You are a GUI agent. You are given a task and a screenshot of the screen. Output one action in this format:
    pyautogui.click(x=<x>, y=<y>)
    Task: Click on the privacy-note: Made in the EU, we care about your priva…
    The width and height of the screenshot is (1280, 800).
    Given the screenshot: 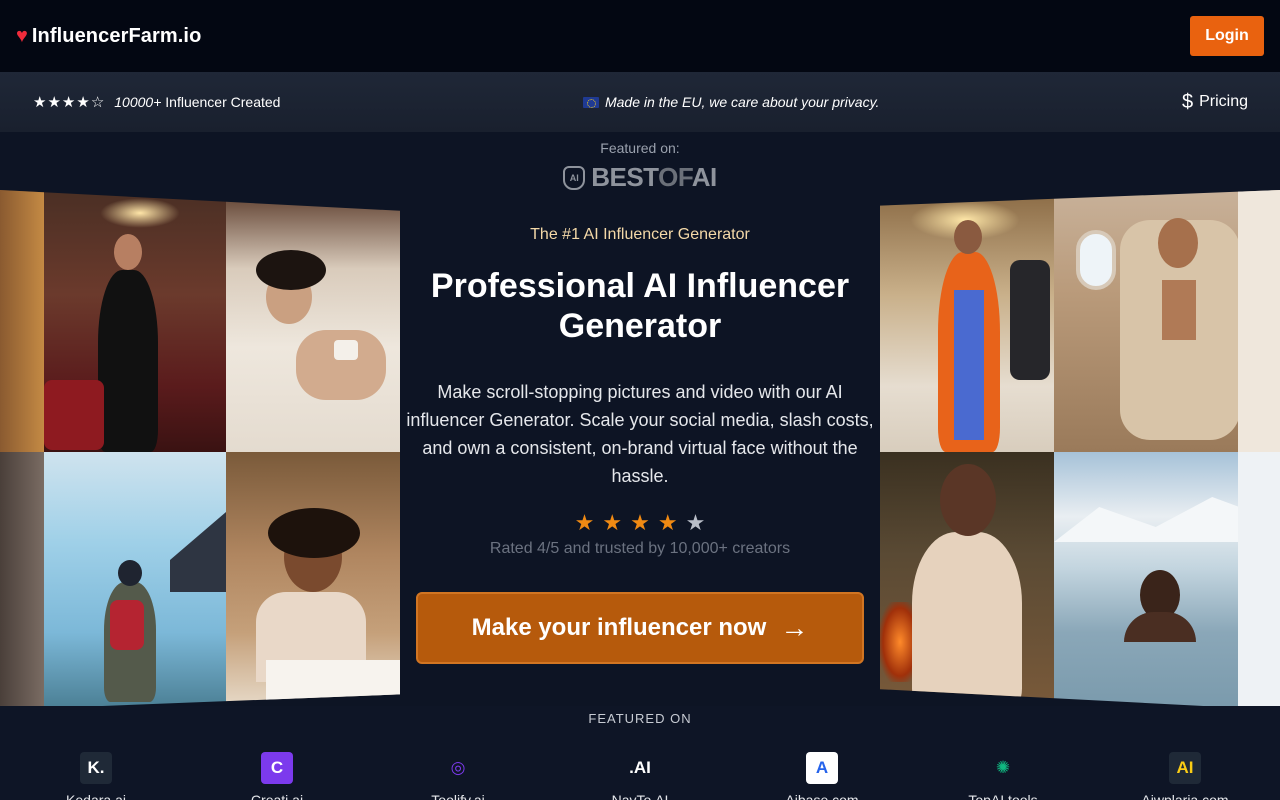 What is the action you would take?
    pyautogui.click(x=731, y=102)
    